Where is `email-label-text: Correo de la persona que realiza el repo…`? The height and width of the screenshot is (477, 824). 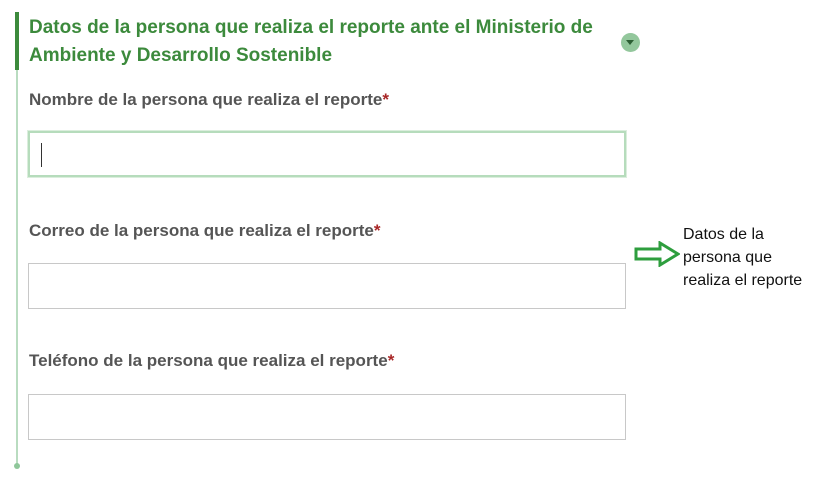 email-label-text: Correo de la persona que realiza el repo… is located at coordinates (201, 230).